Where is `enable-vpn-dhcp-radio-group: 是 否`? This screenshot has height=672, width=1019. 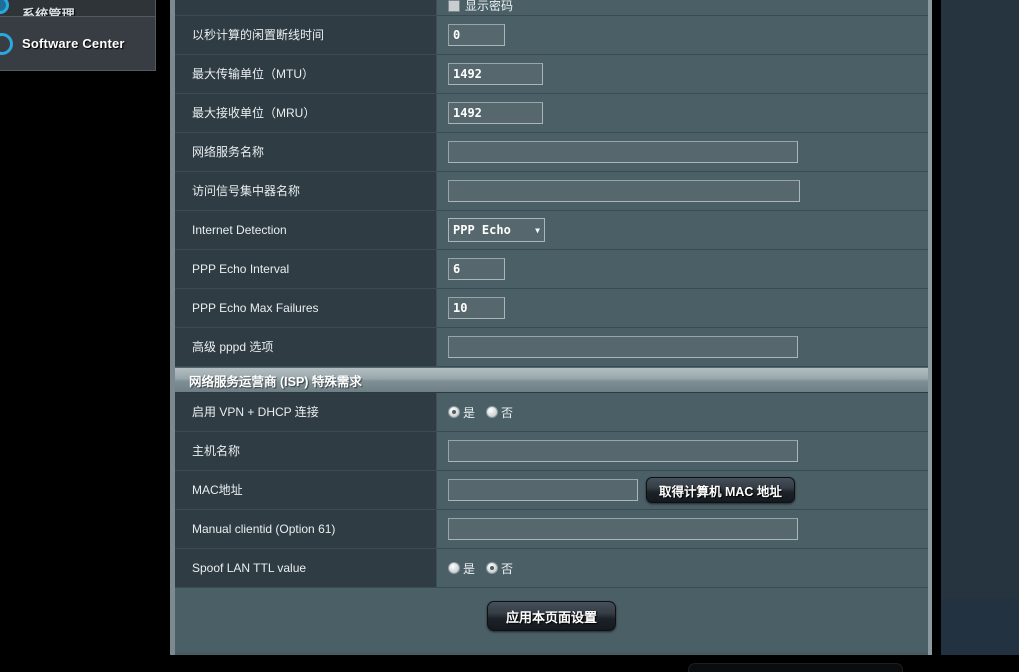 enable-vpn-dhcp-radio-group: 是 否 is located at coordinates (480, 412).